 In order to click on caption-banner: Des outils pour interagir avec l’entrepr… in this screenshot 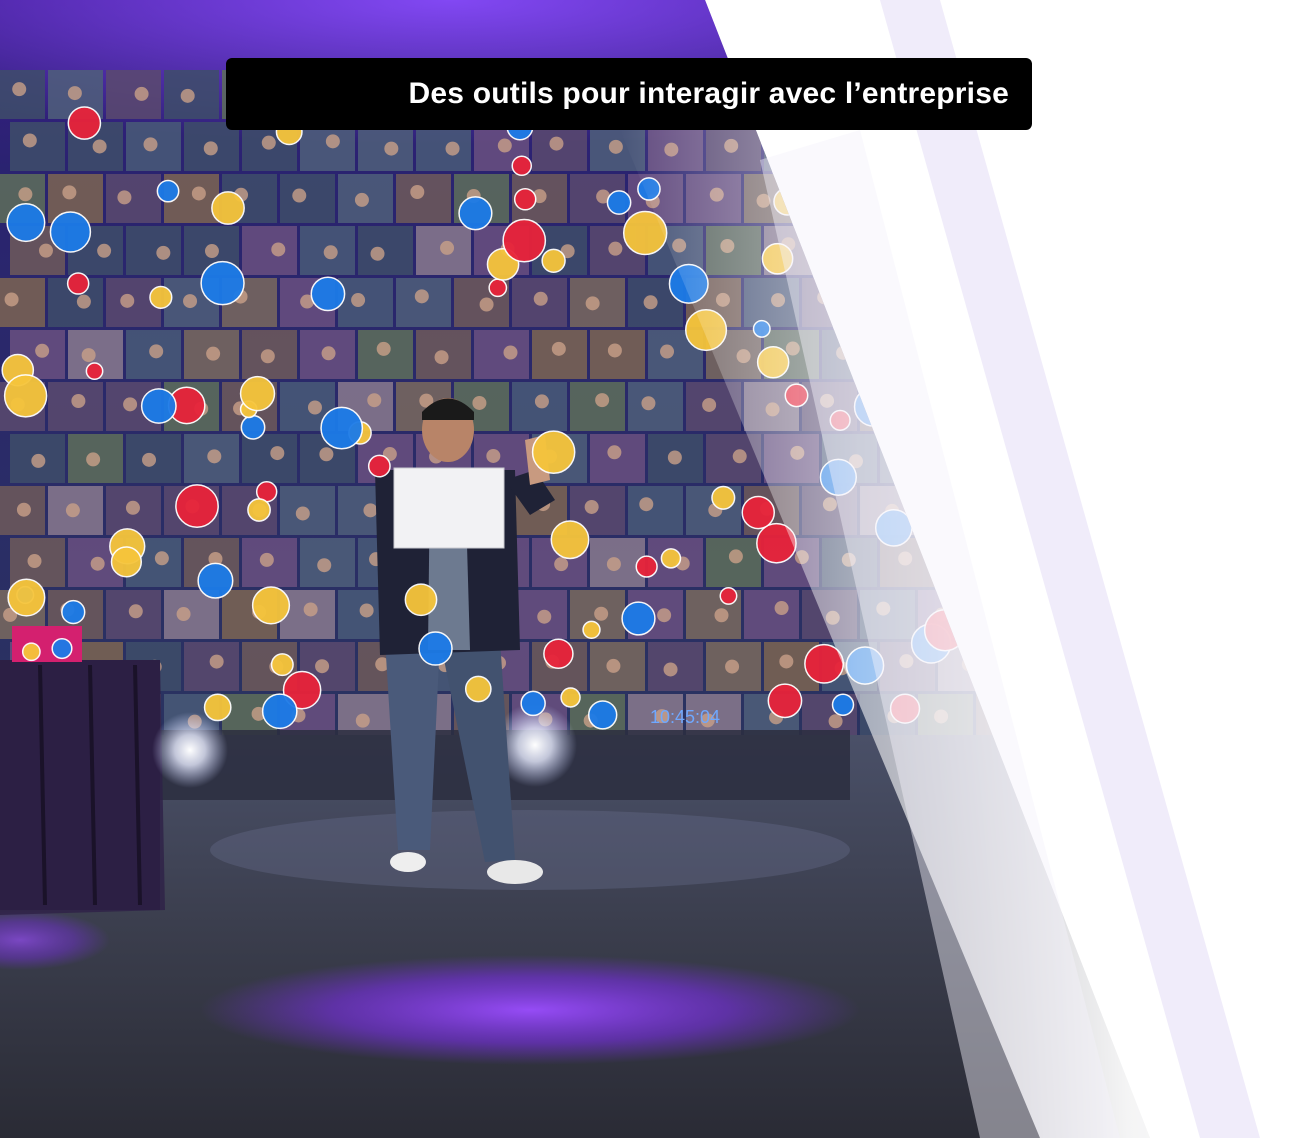, I will do `click(629, 94)`.